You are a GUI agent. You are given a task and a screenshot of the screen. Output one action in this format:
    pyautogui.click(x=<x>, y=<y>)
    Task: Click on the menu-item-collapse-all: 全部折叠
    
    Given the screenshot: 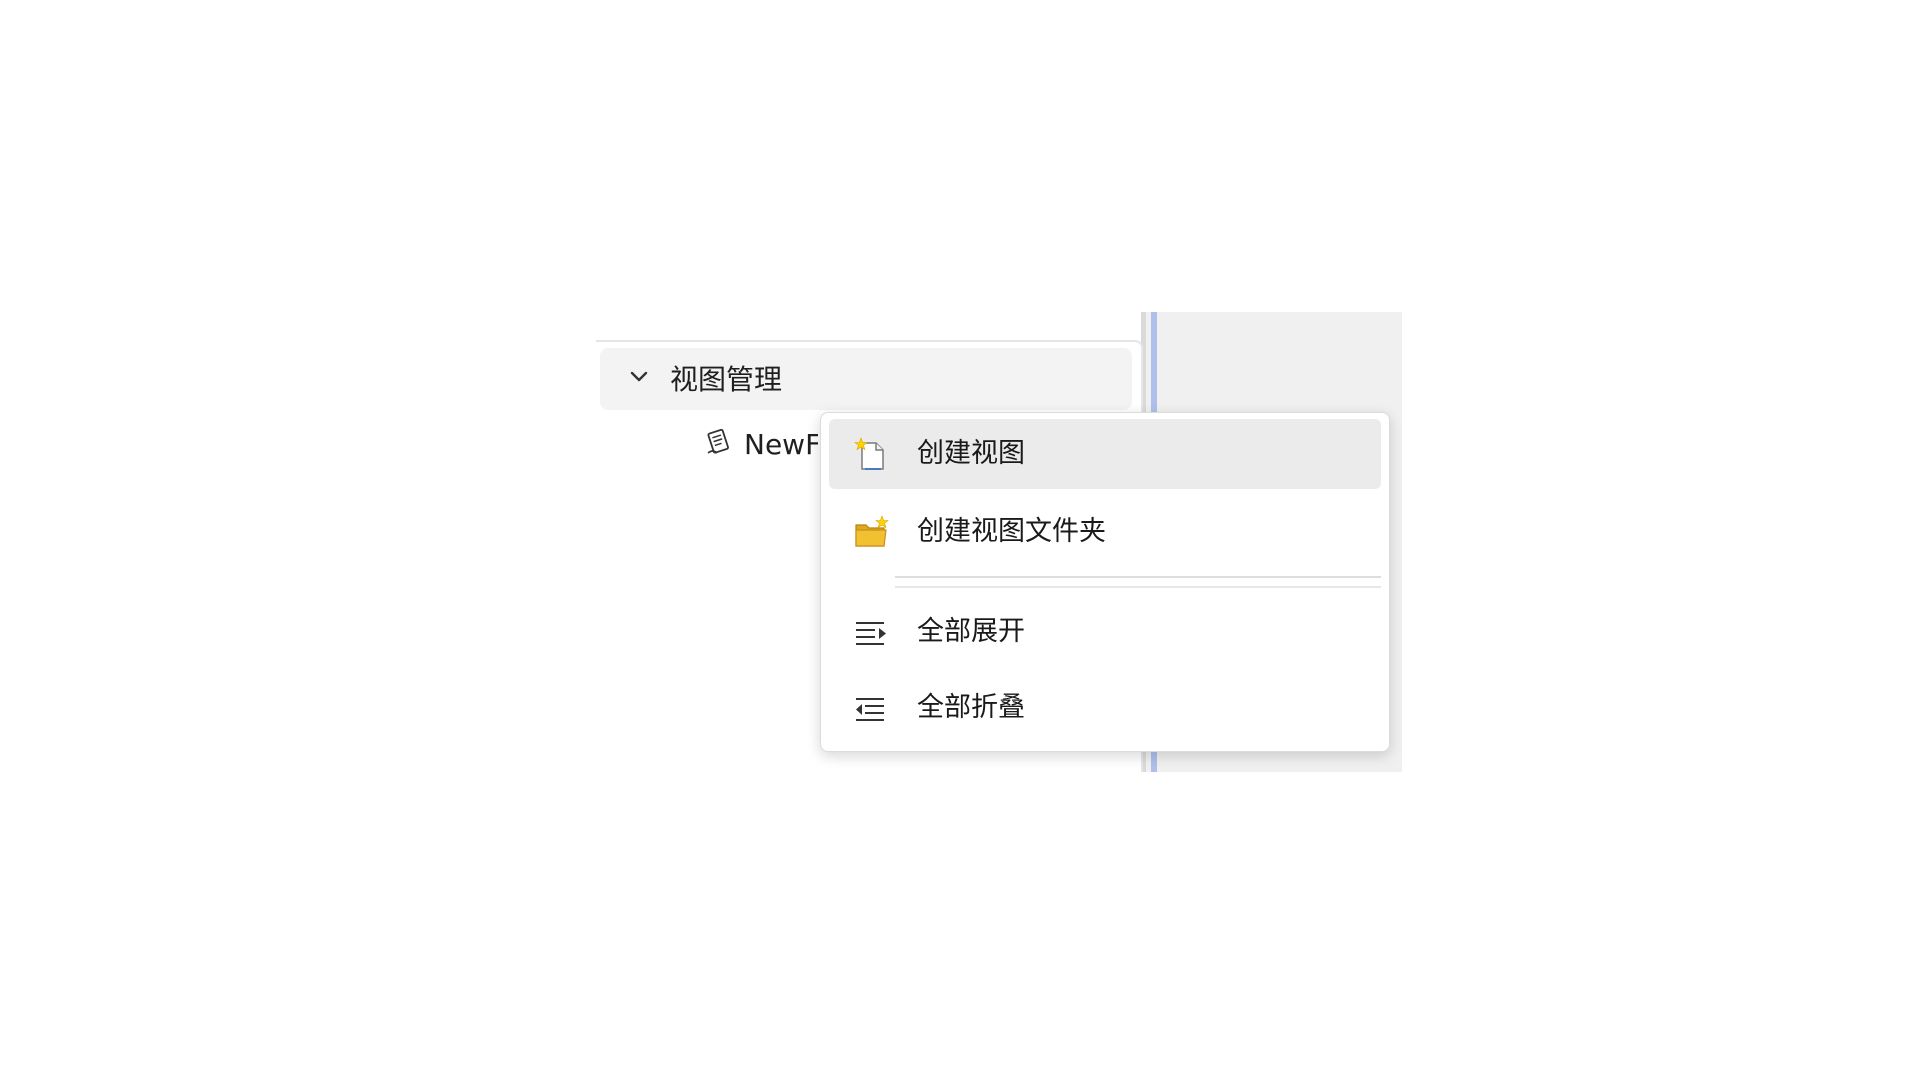 What is the action you would take?
    pyautogui.click(x=1105, y=708)
    